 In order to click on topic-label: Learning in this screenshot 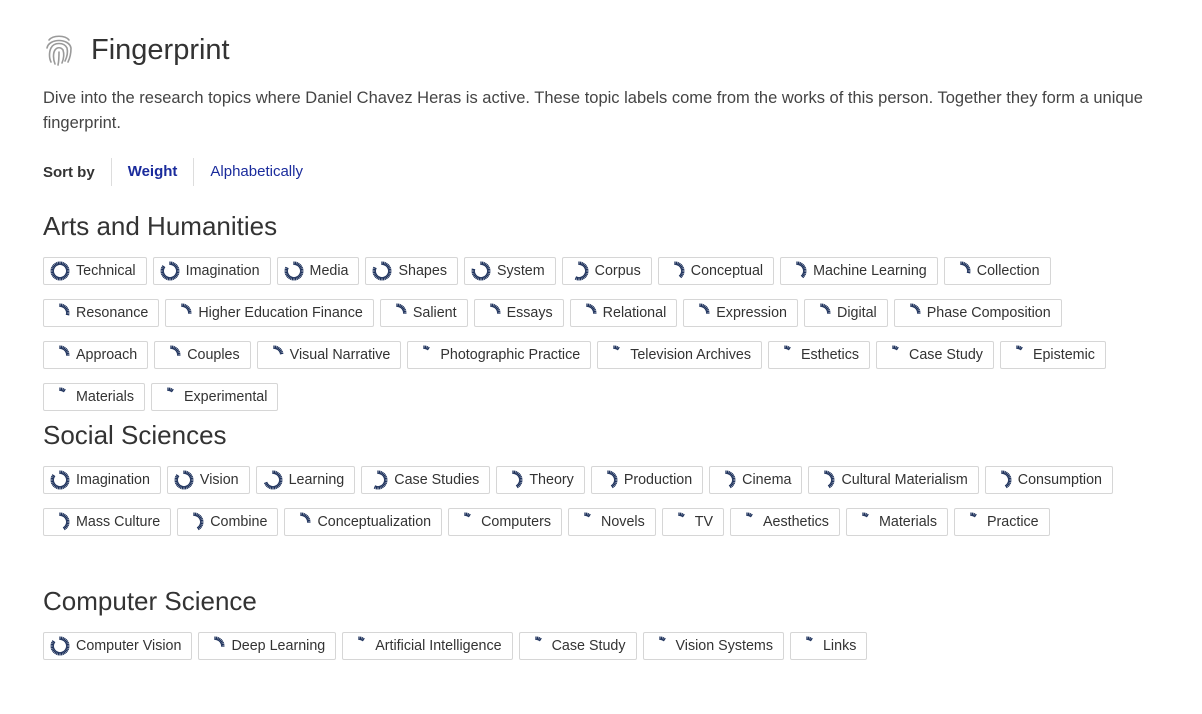, I will do `click(316, 480)`.